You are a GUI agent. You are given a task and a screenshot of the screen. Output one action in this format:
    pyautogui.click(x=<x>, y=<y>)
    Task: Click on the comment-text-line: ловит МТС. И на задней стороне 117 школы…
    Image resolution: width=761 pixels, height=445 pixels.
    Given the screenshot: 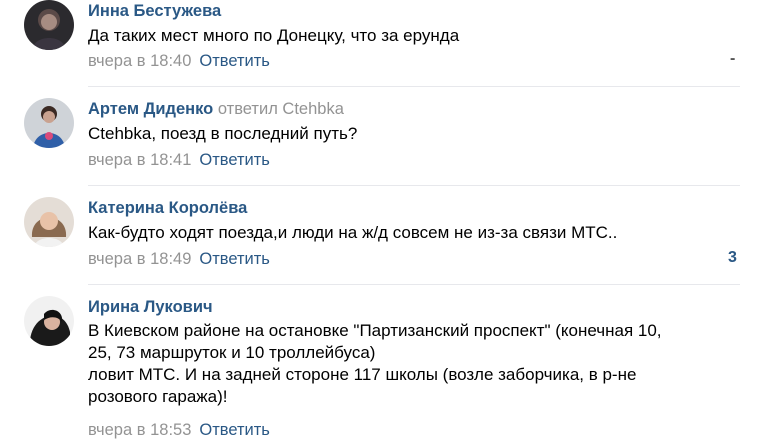 What is the action you would take?
    pyautogui.click(x=362, y=374)
    